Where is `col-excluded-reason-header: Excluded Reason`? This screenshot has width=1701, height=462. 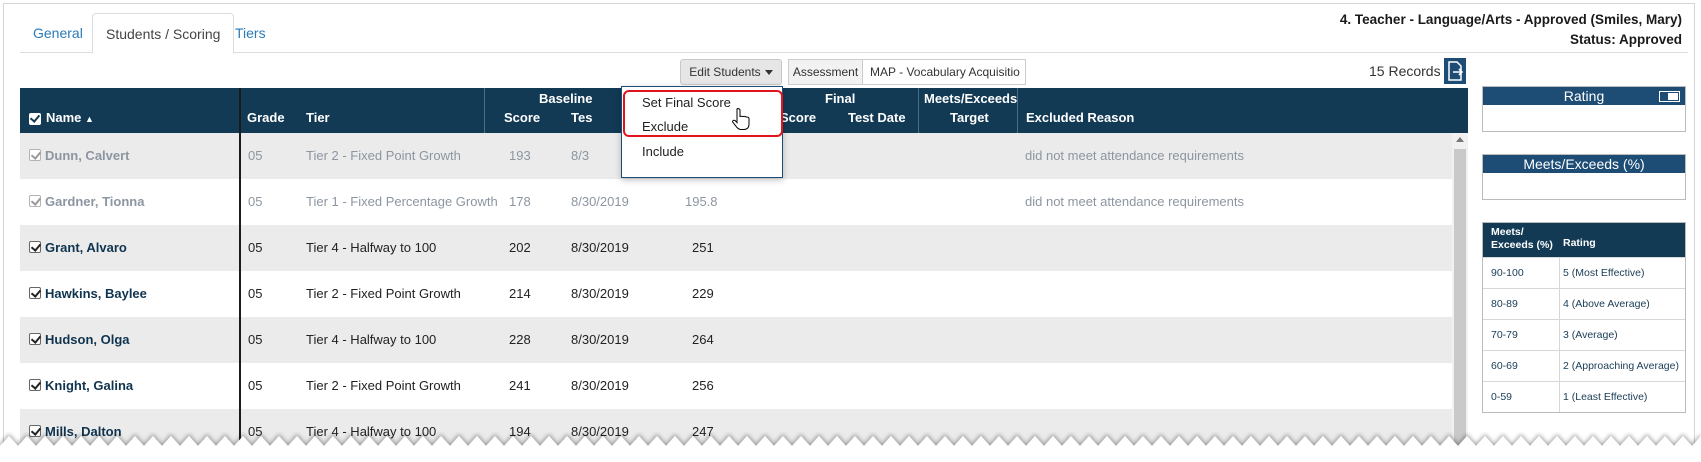 col-excluded-reason-header: Excluded Reason is located at coordinates (1080, 117).